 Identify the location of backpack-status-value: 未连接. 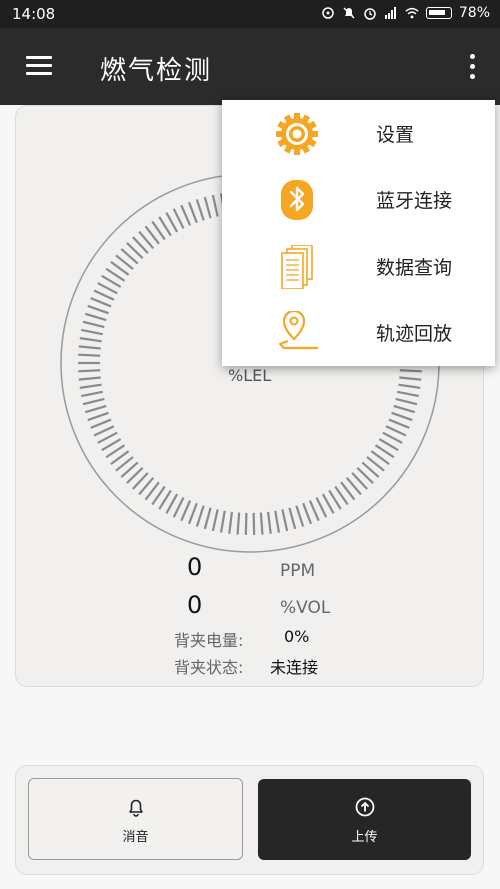
(294, 667).